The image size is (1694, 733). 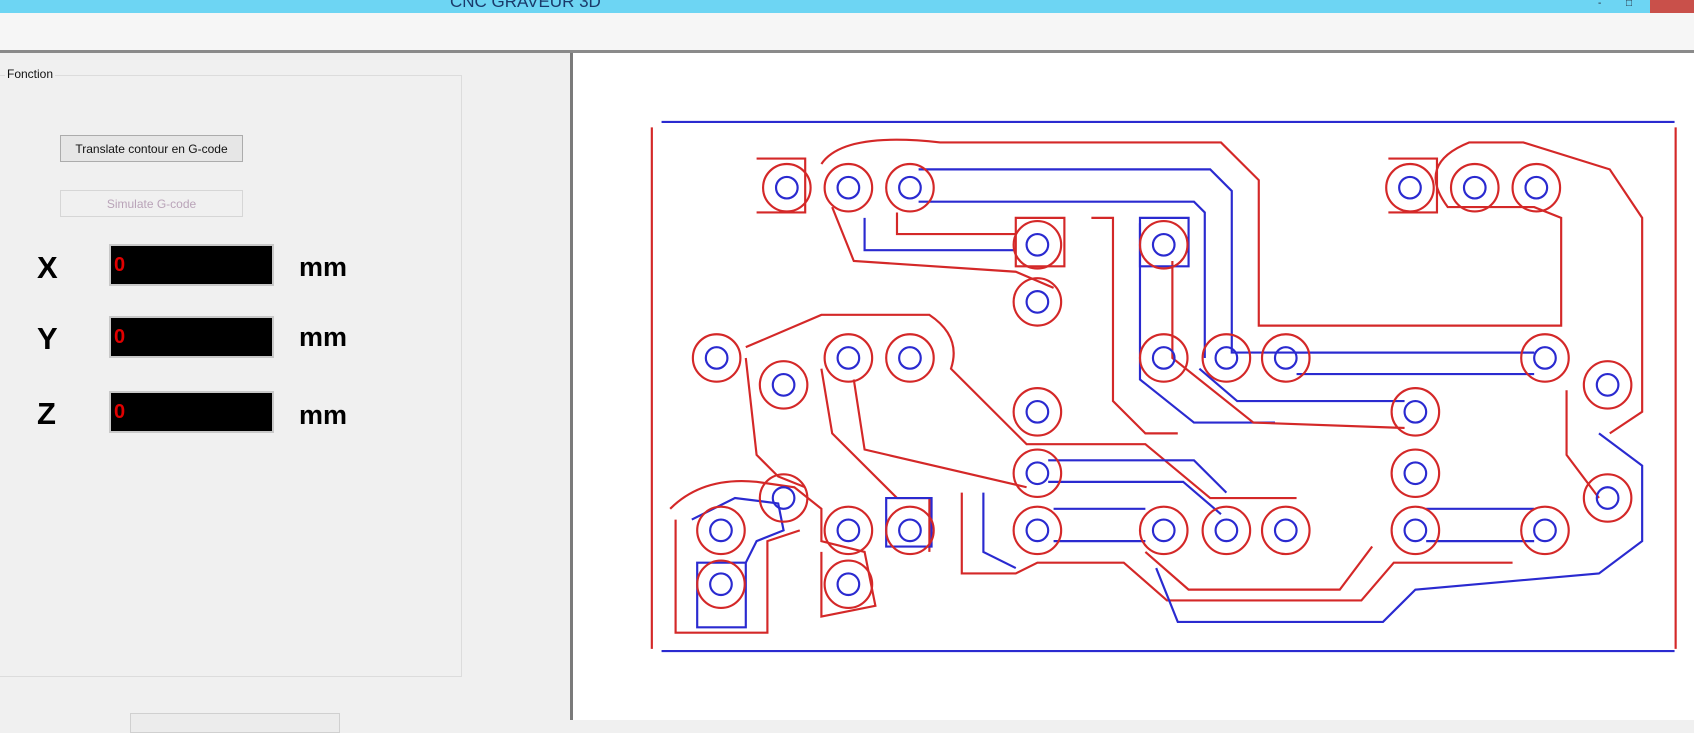 I want to click on y-unit-label: mm, so click(x=323, y=337).